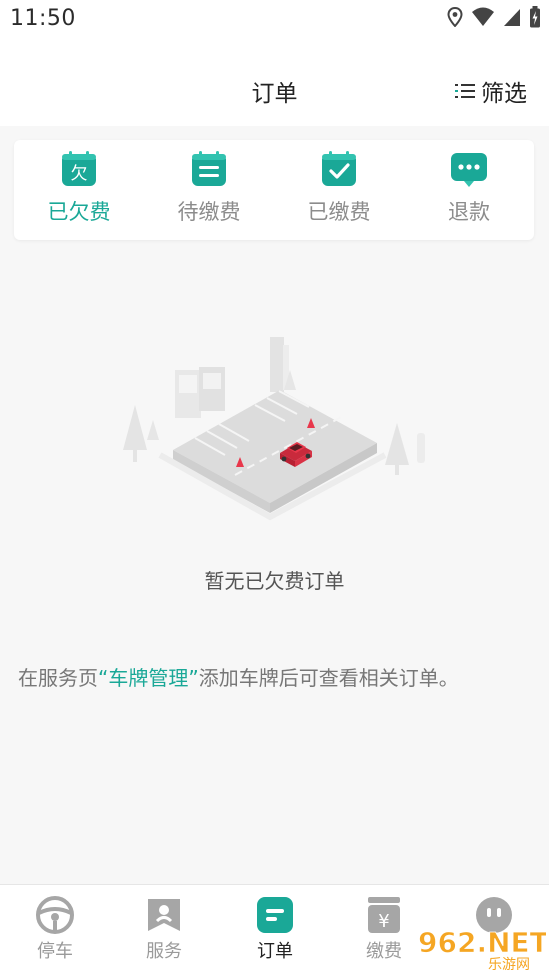 Image resolution: width=549 pixels, height=977 pixels. What do you see at coordinates (43, 18) in the screenshot?
I see `status-time: 11:50` at bounding box center [43, 18].